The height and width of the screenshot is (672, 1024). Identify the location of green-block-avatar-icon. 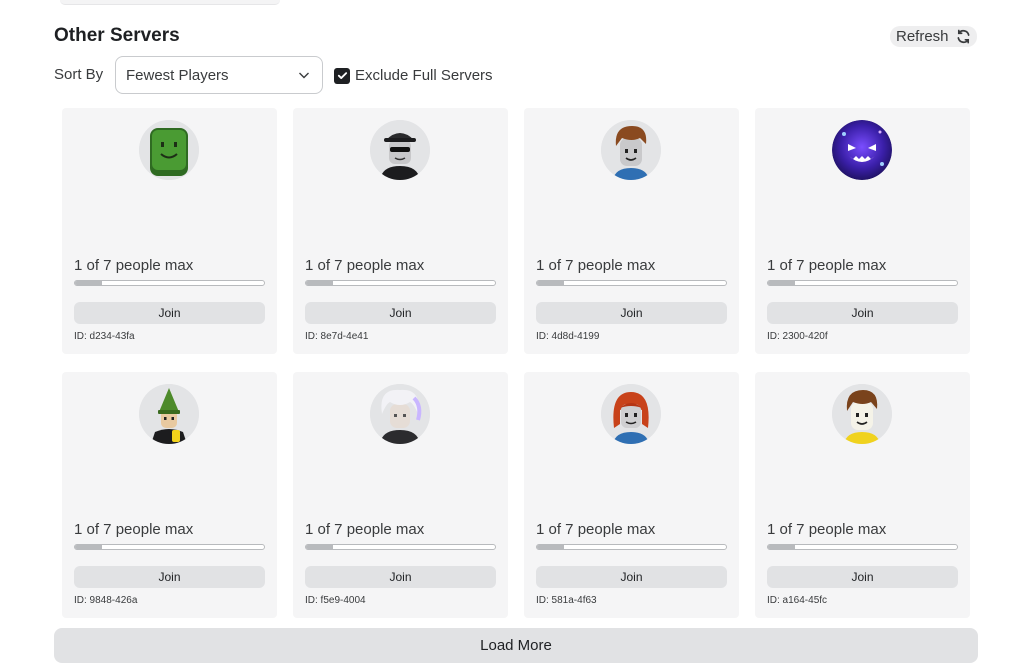
(169, 150).